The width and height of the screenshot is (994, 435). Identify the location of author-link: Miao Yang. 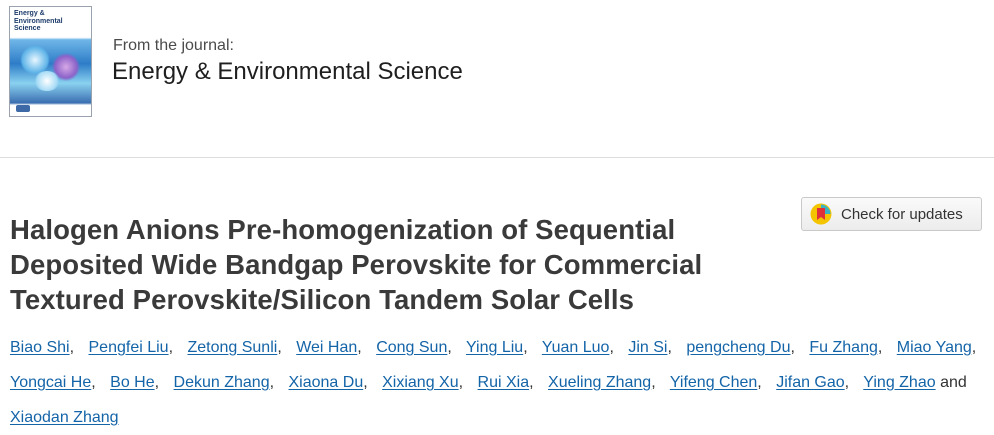
(934, 347).